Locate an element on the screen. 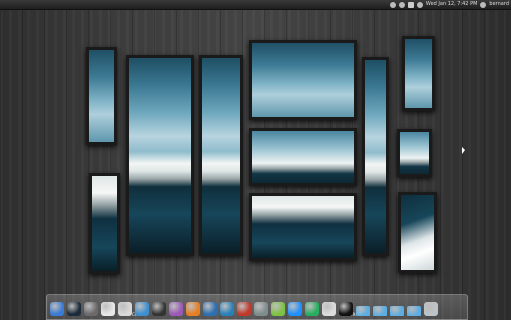 This screenshot has height=320, width=511. clock-icon is located at coordinates (125, 309).